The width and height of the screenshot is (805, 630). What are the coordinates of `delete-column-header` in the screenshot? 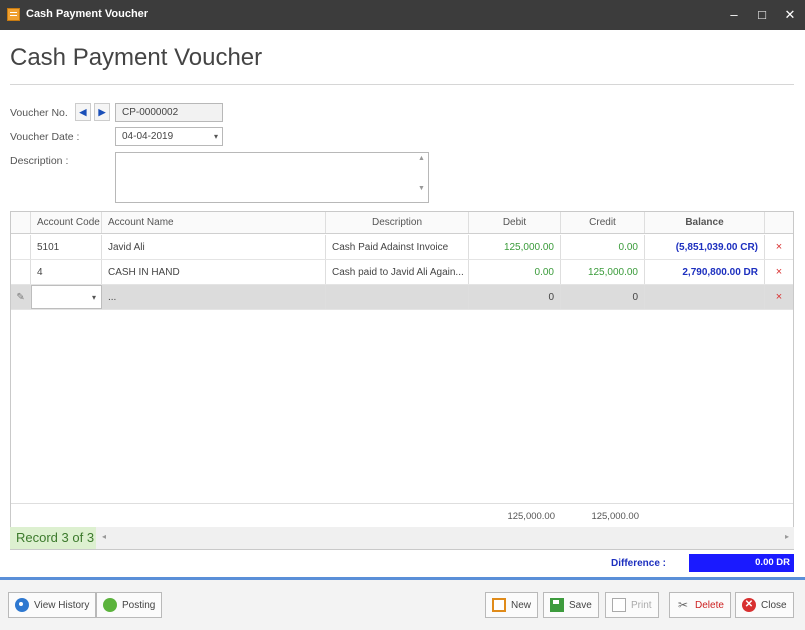 It's located at (779, 222).